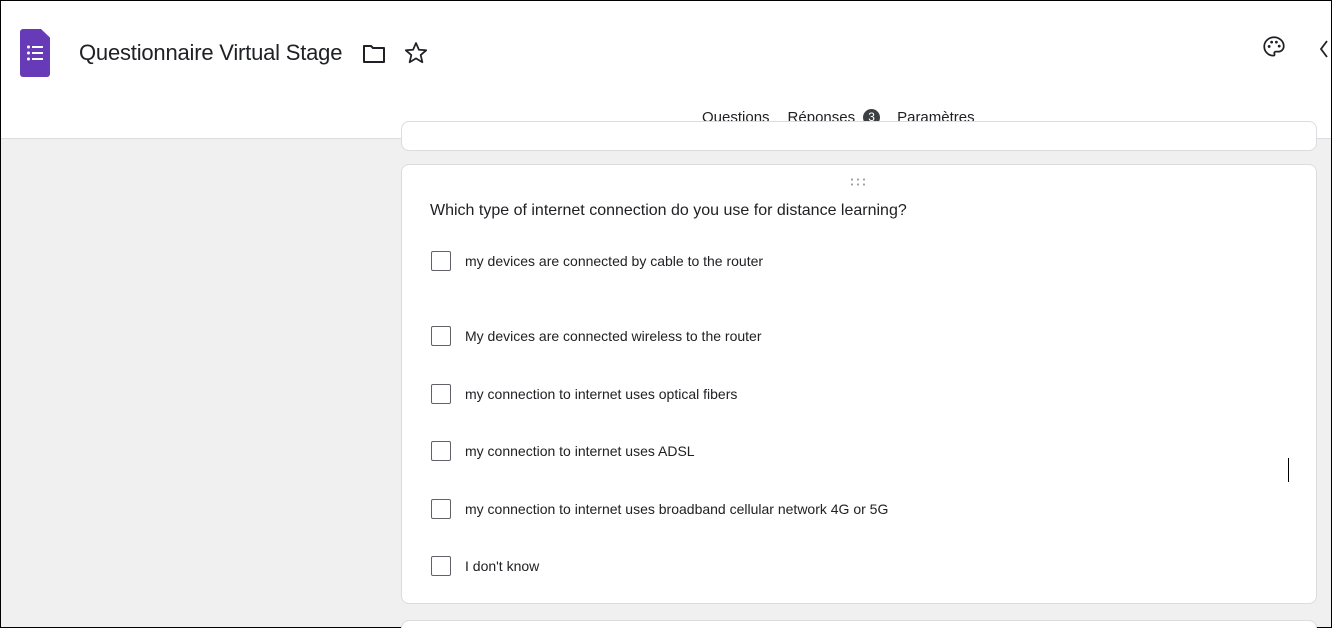 This screenshot has width=1332, height=628. I want to click on option-label: my connection to internet uses ADSL, so click(580, 451).